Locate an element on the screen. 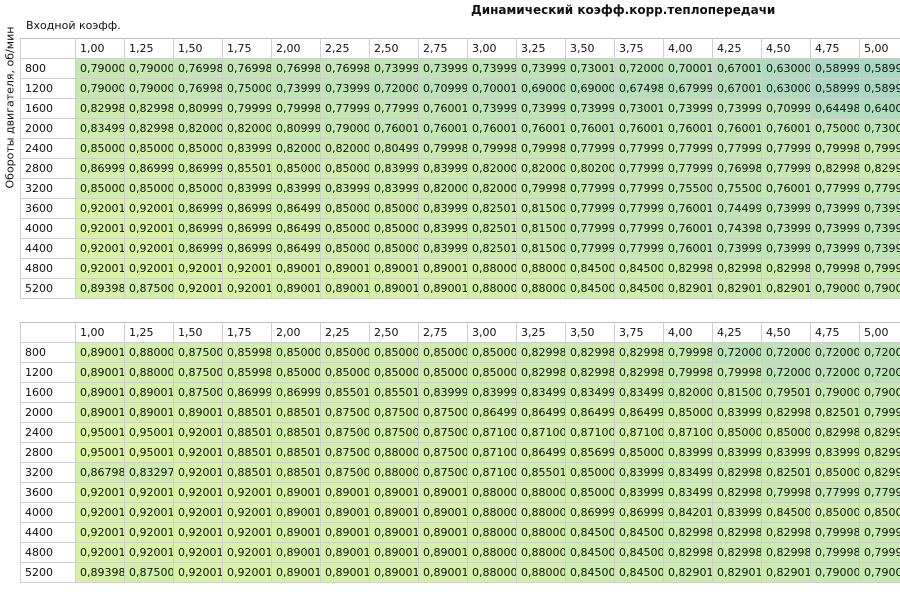 This screenshot has width=900, height=604. value-cell: 0,85998 is located at coordinates (247, 372).